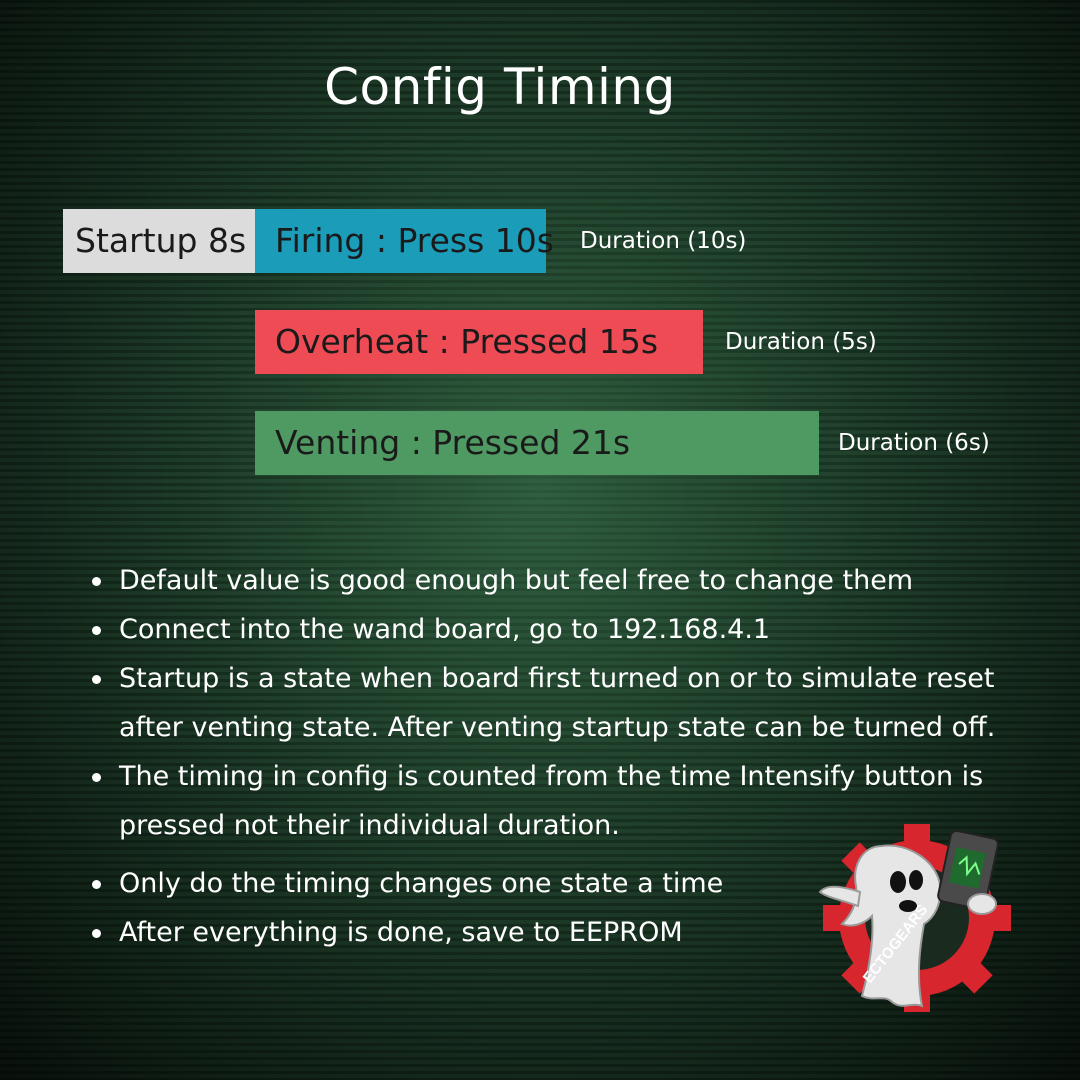  What do you see at coordinates (663, 241) in the screenshot?
I see `firing-duration: Duration (10s)` at bounding box center [663, 241].